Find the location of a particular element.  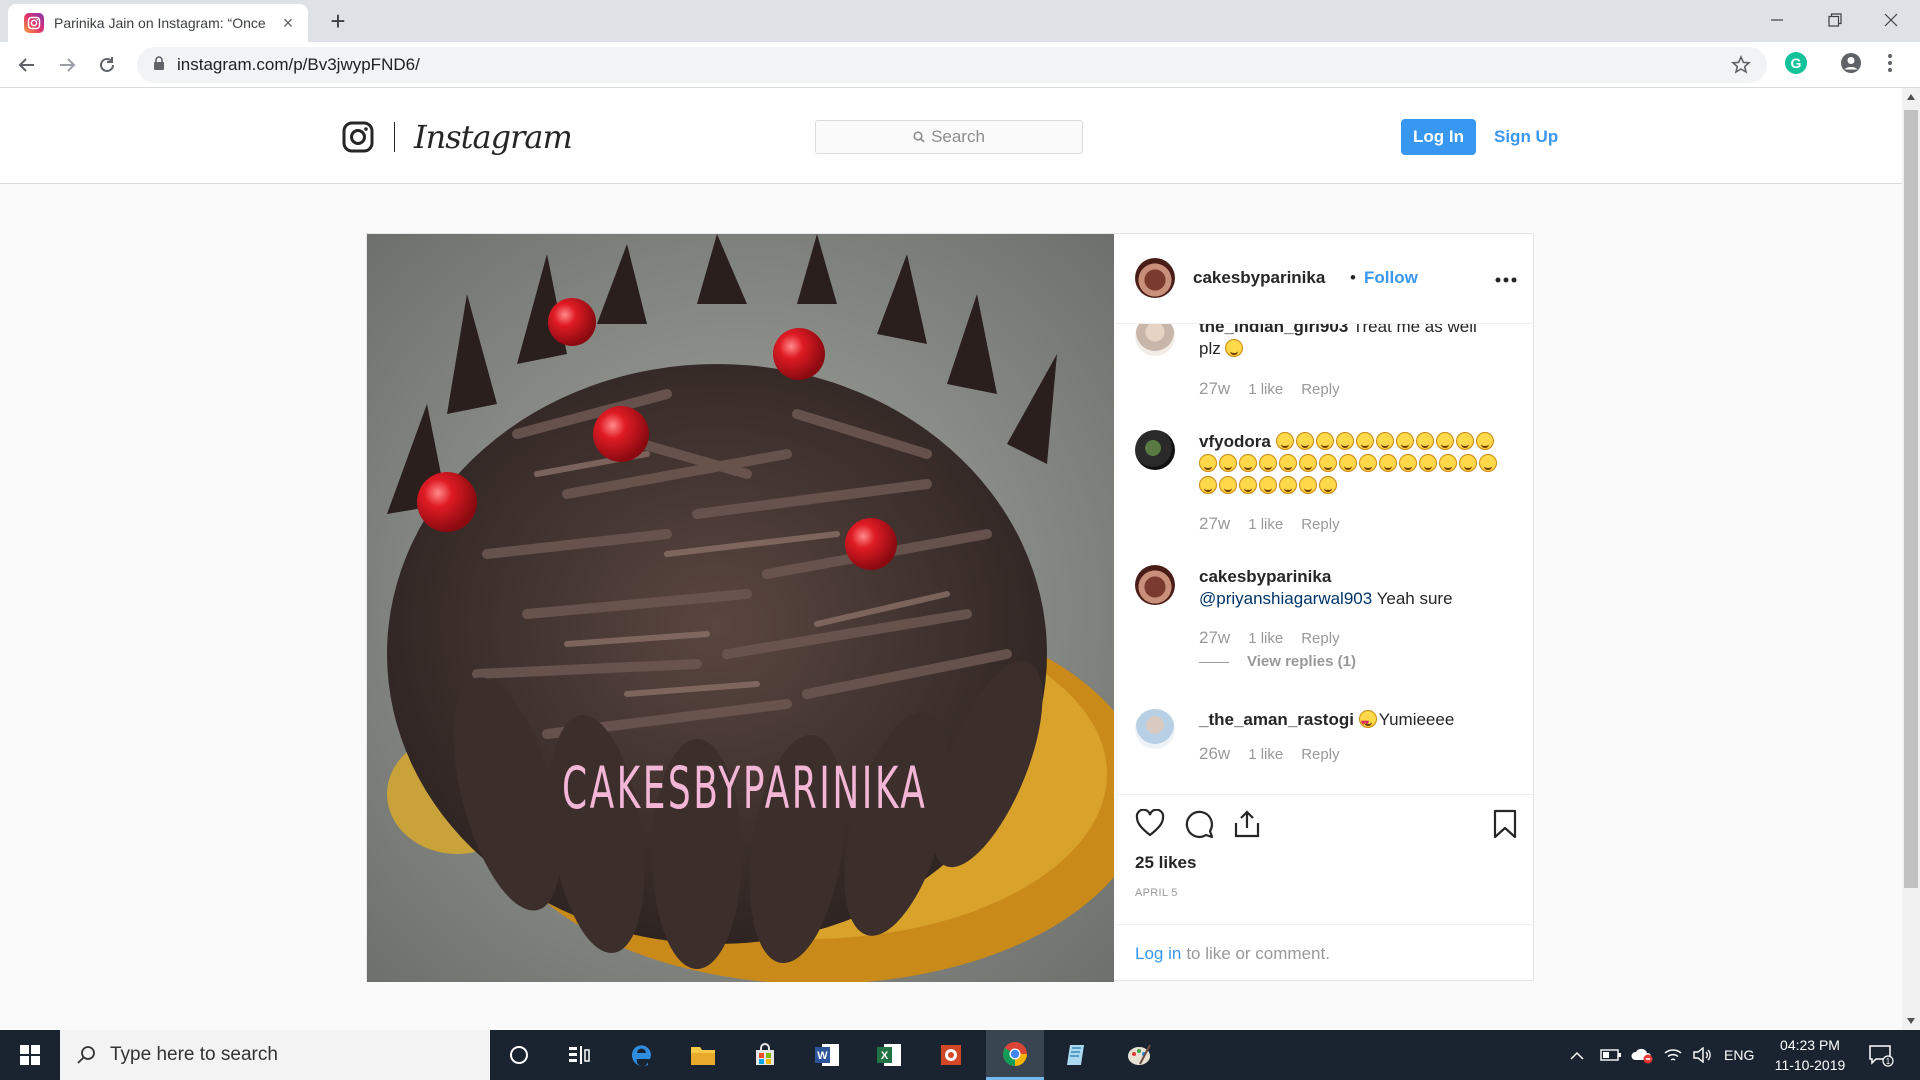

comment-text: _the_aman_rastogi Yumieeee is located at coordinates (1349, 721).